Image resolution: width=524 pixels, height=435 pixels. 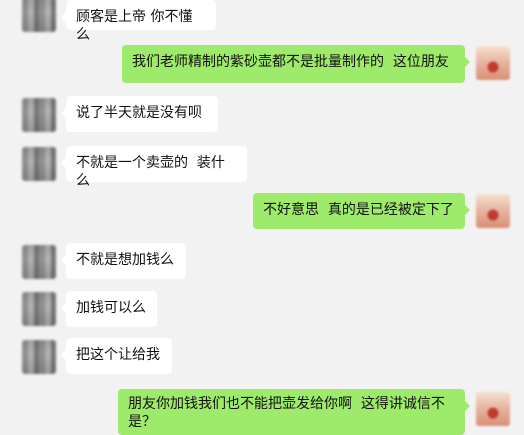 What do you see at coordinates (262, 115) in the screenshot?
I see `message-row-incoming: 说了半天就是没有呗` at bounding box center [262, 115].